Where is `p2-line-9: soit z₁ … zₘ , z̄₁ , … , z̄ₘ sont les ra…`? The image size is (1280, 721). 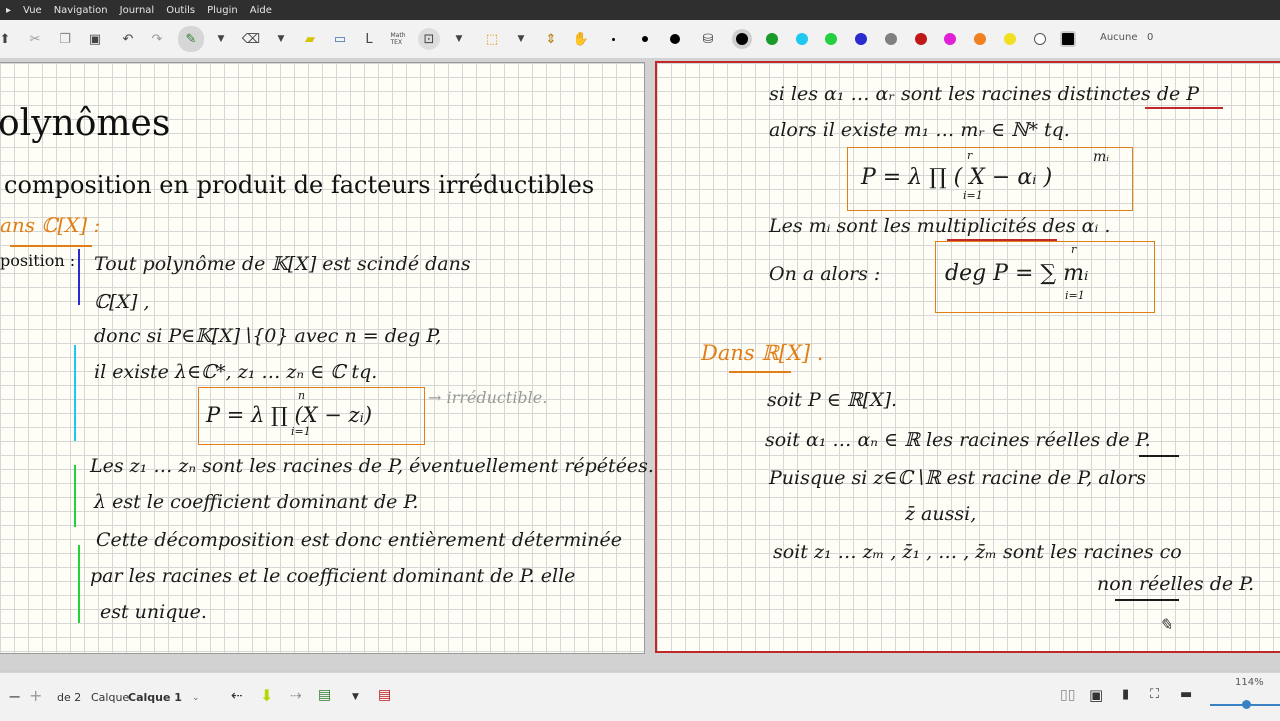 p2-line-9: soit z₁ … zₘ , z̄₁ , … , z̄ₘ sont les ra… is located at coordinates (977, 552).